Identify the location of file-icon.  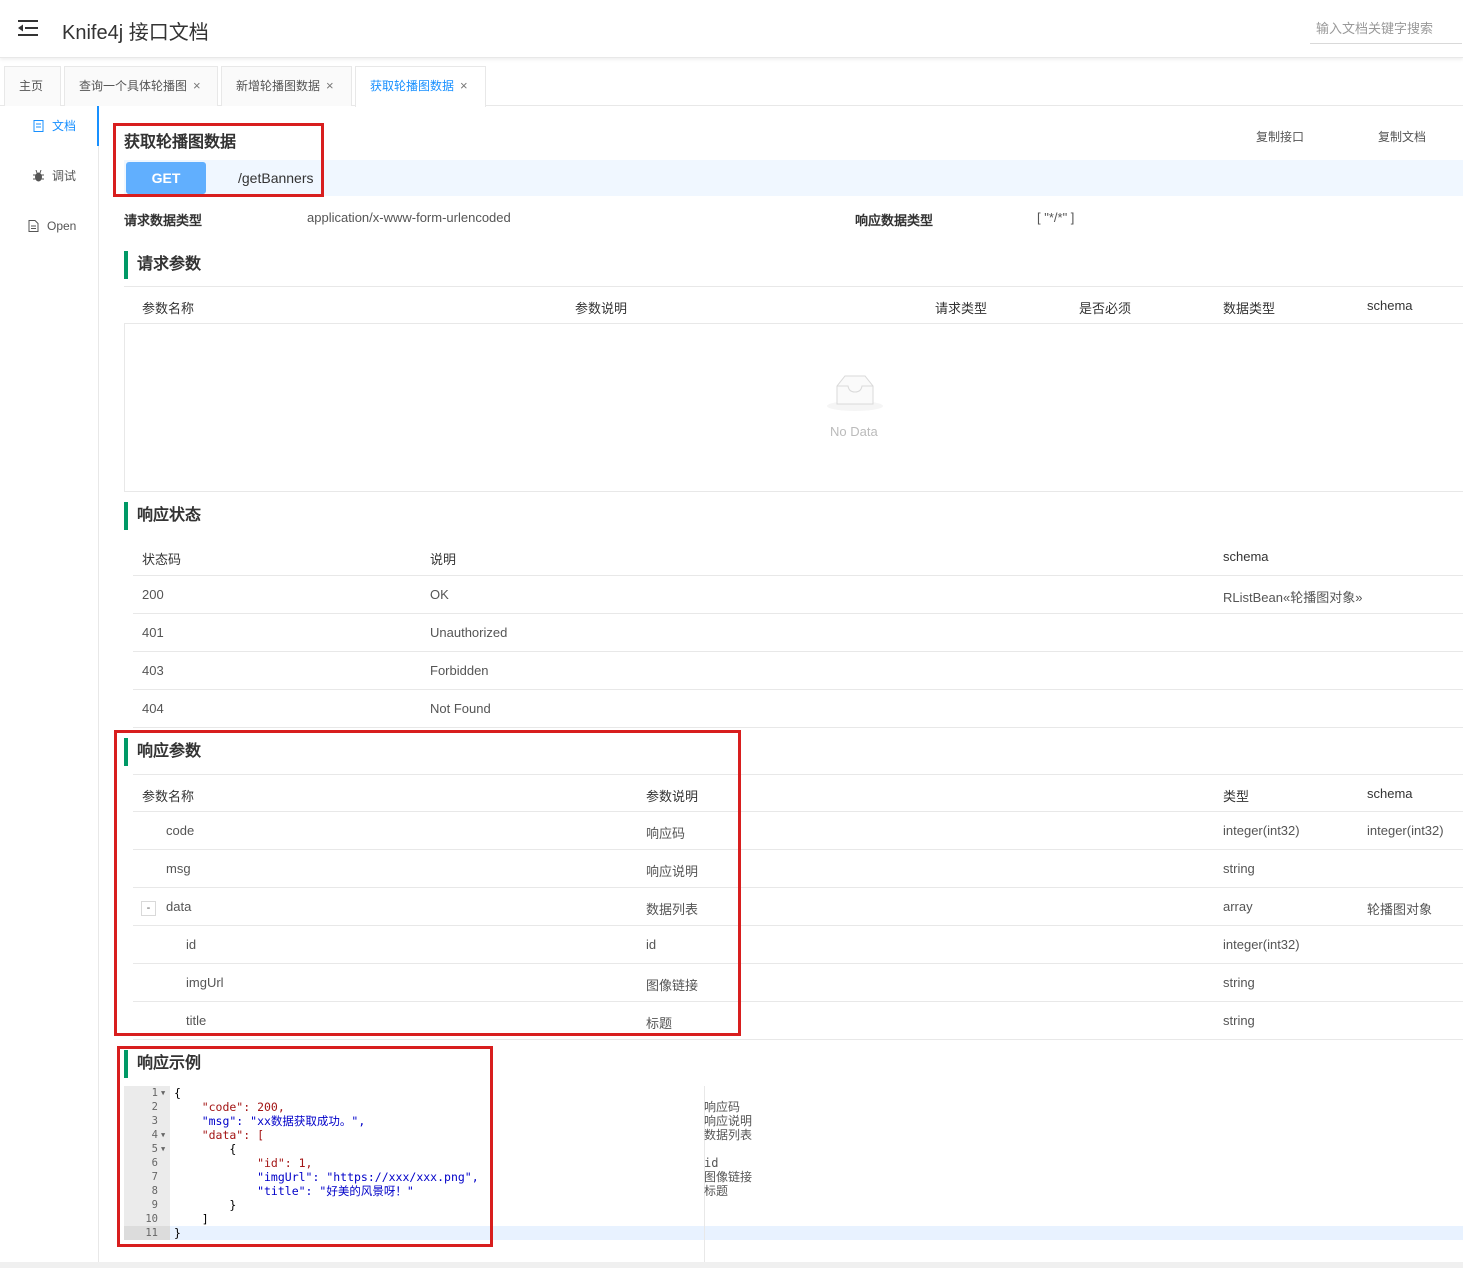
(33, 226).